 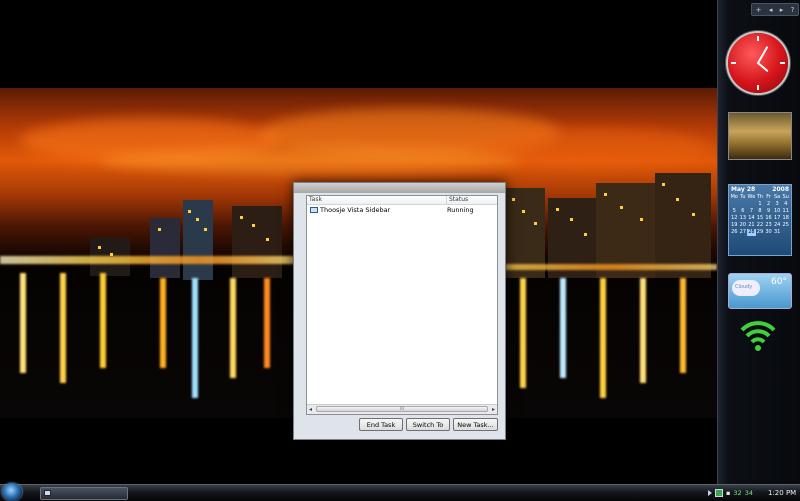 What do you see at coordinates (743, 197) in the screenshot?
I see `calendar-weekday: Tu` at bounding box center [743, 197].